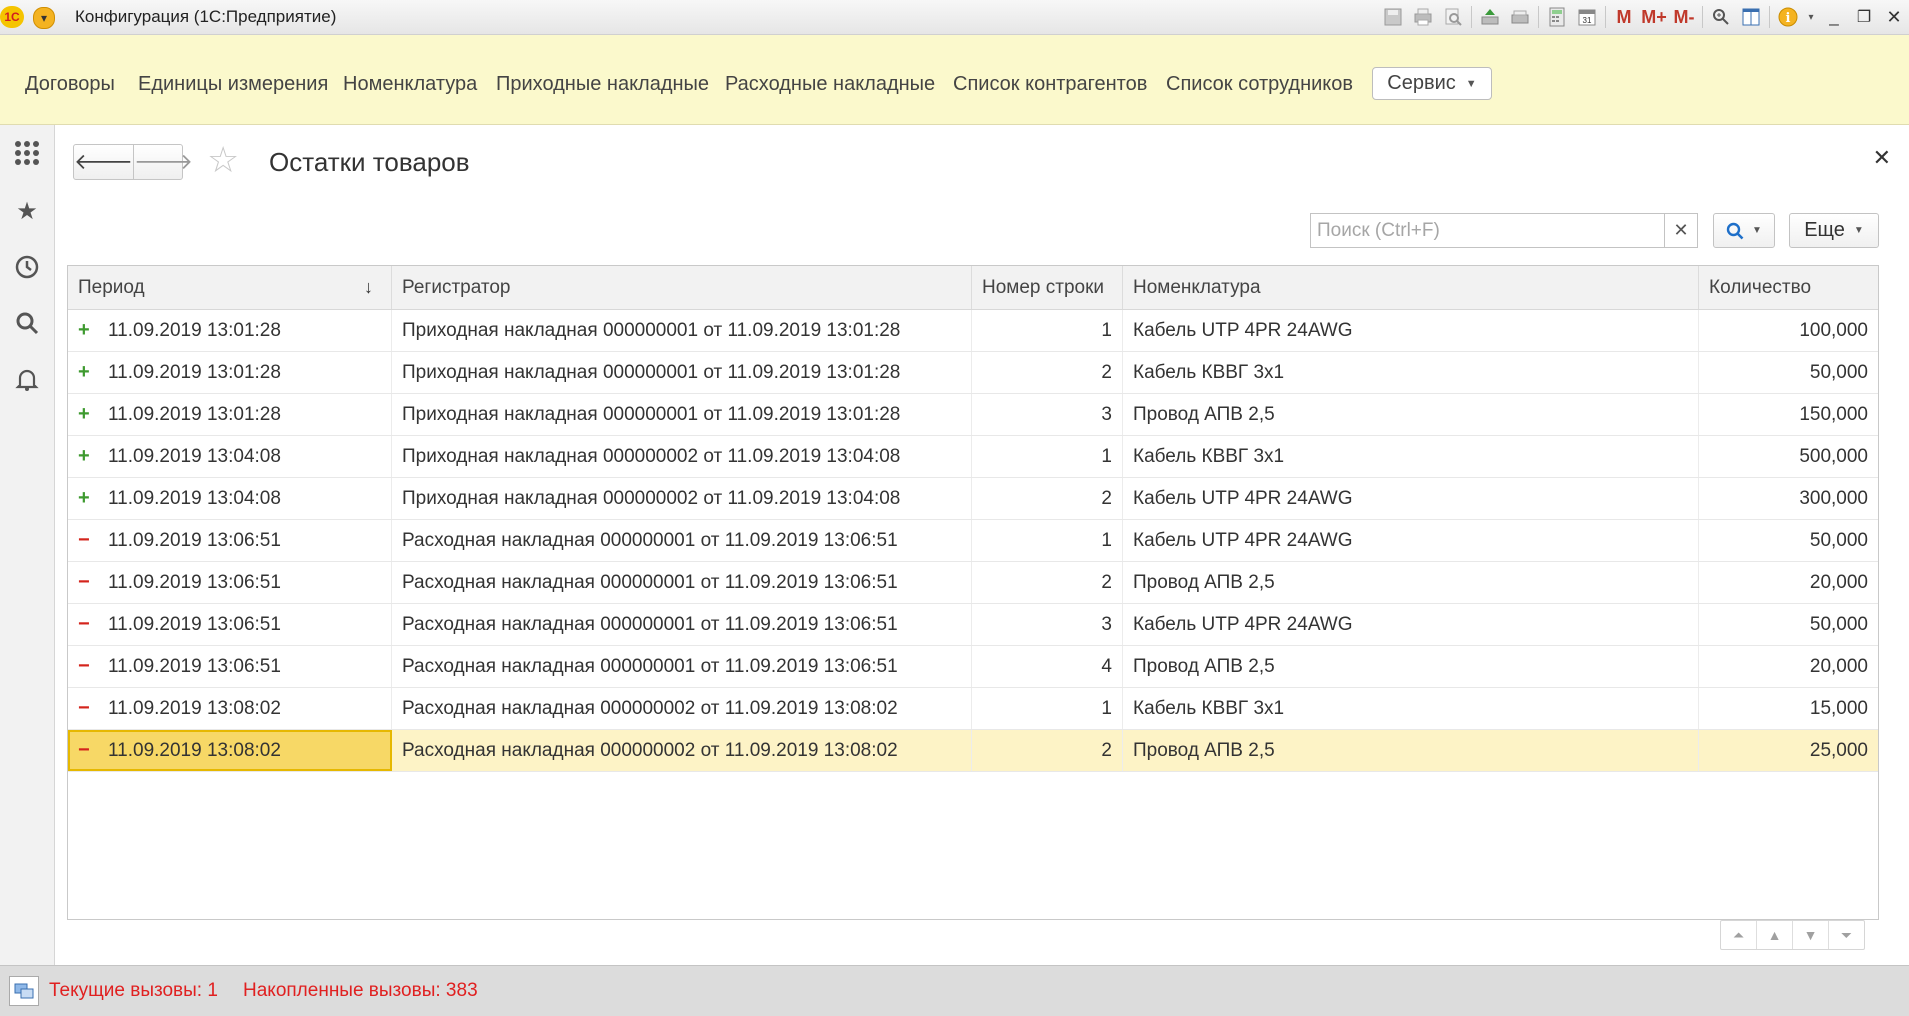 This screenshot has height=1016, width=1909. What do you see at coordinates (1587, 17) in the screenshot?
I see `calendar-icon: 31` at bounding box center [1587, 17].